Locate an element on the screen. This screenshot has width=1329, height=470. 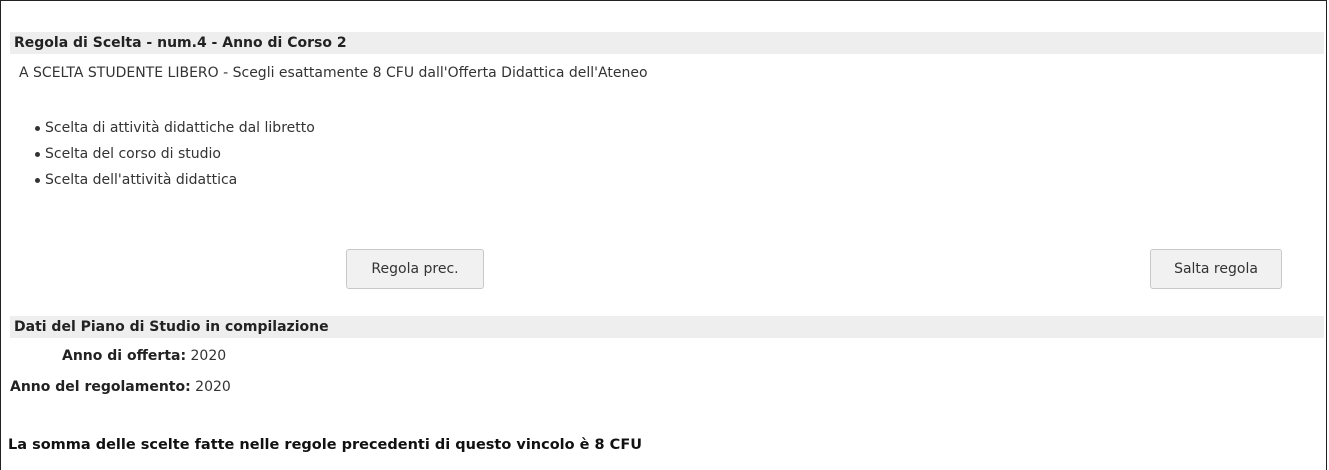
anno-offerta-value: 2020 is located at coordinates (208, 356).